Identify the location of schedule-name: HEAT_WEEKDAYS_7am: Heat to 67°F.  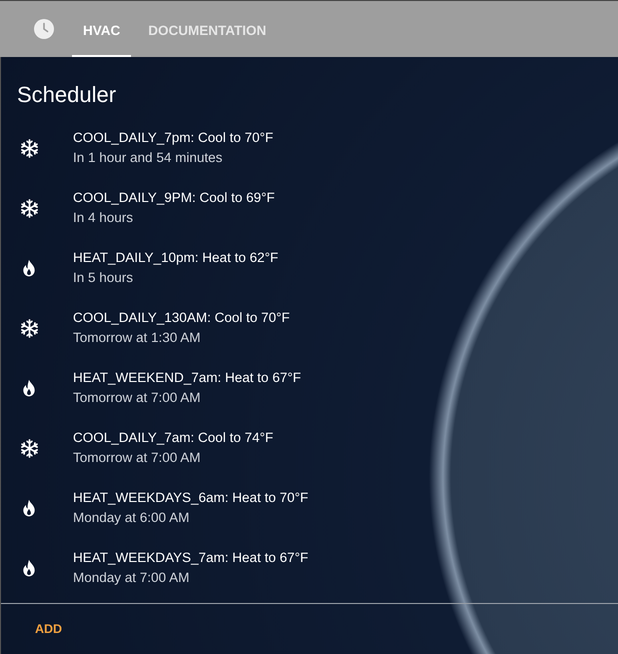
(190, 558).